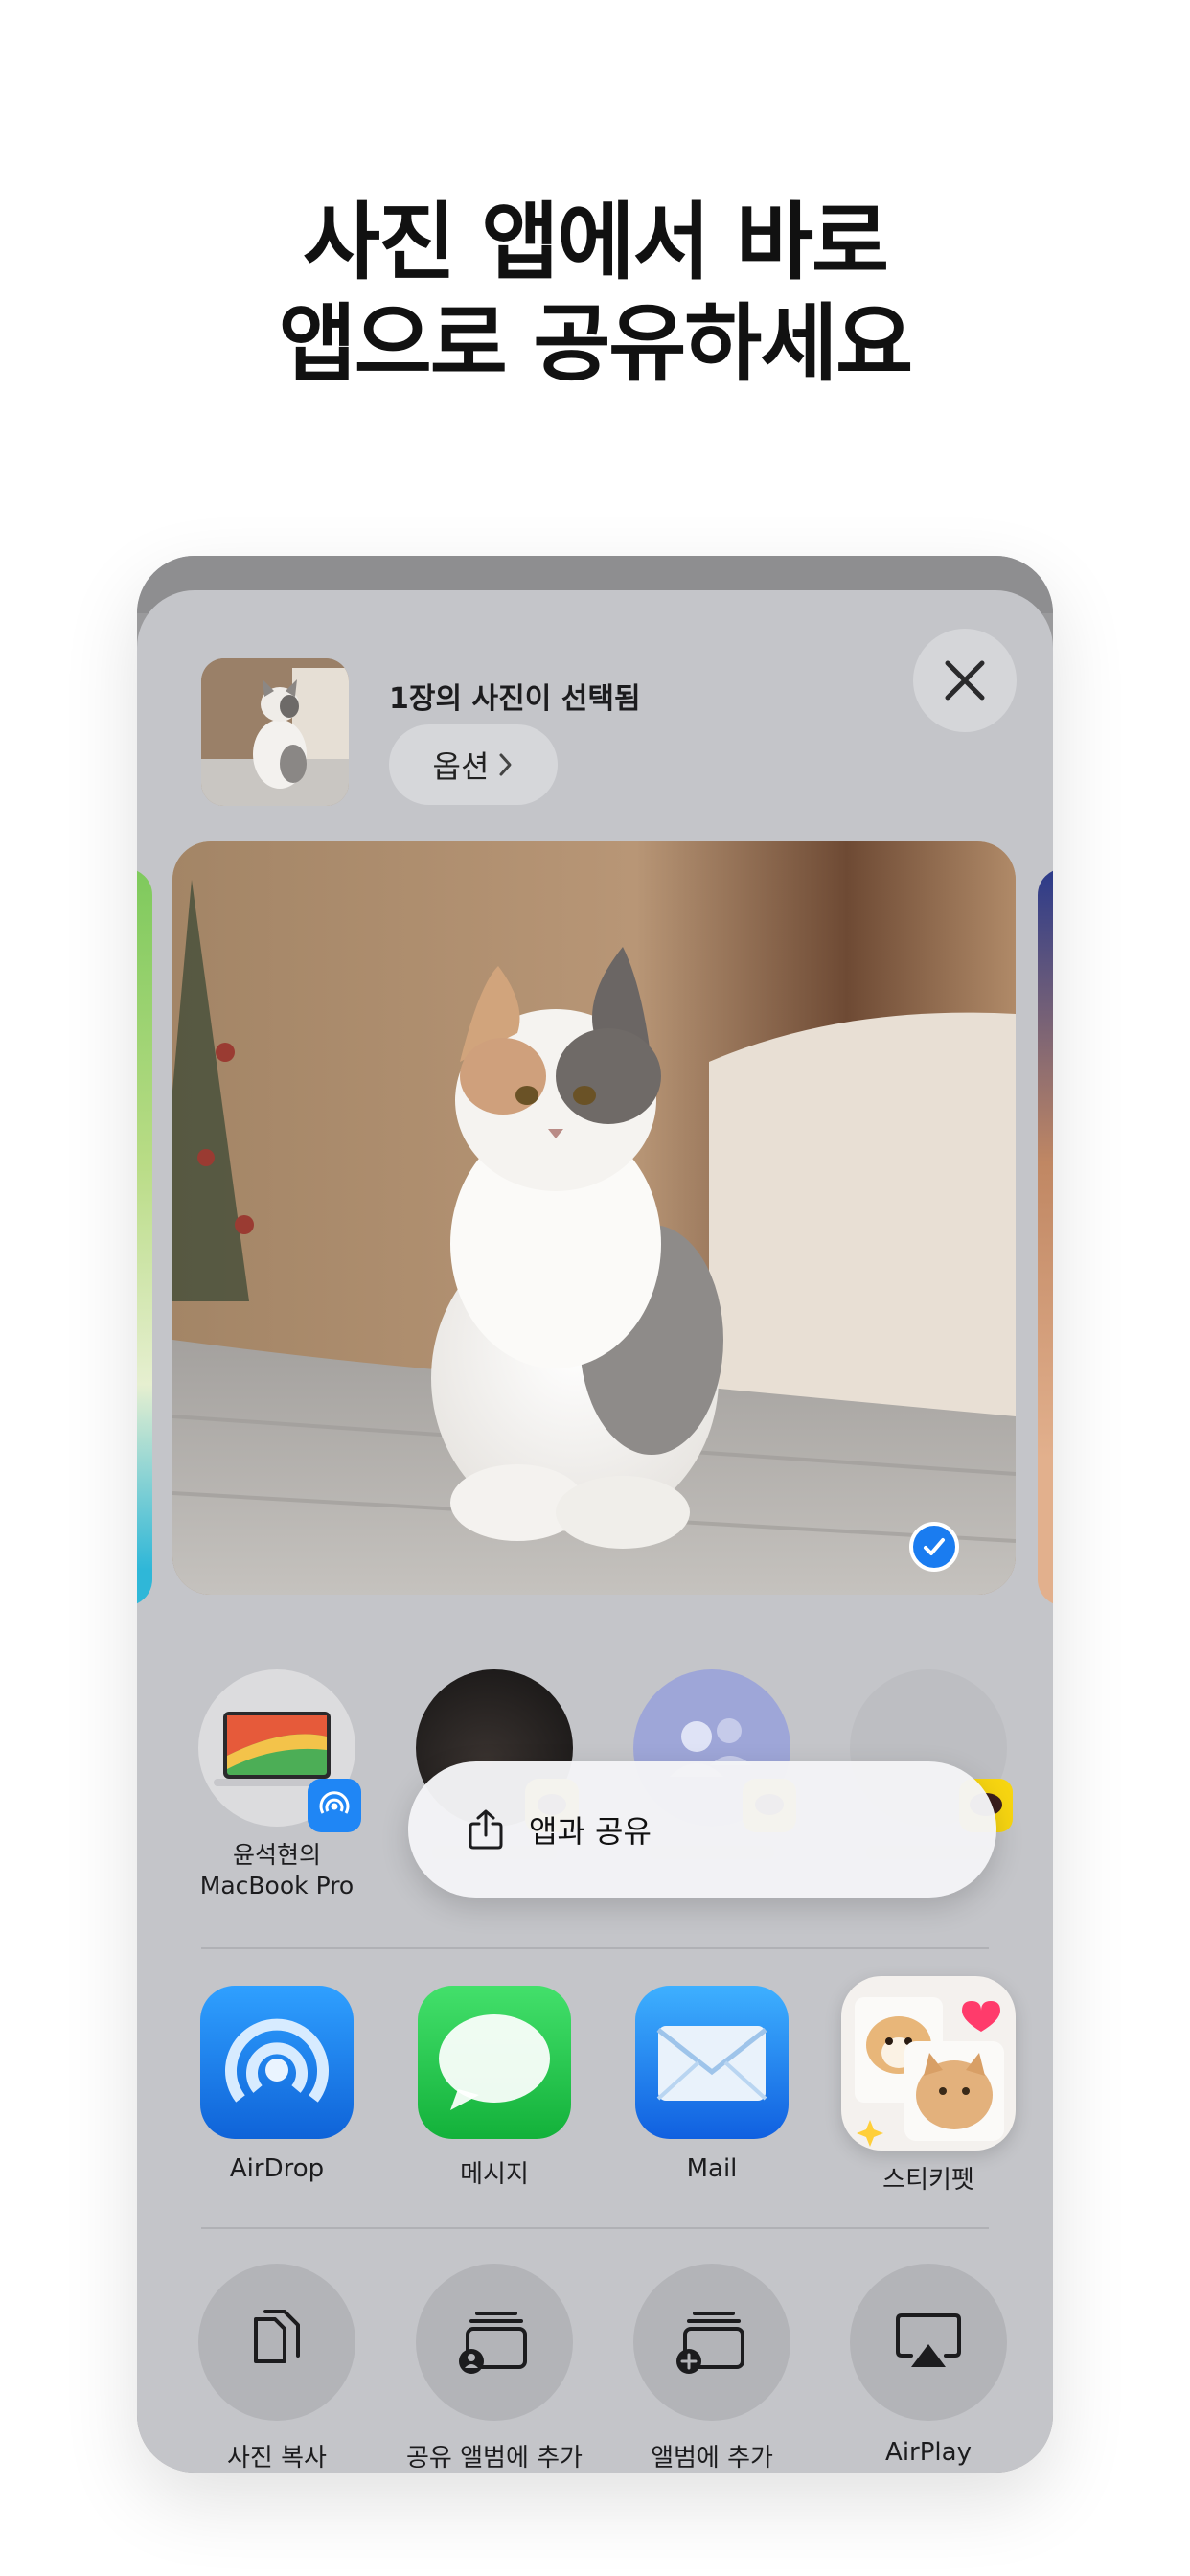 This screenshot has height=2576, width=1190. I want to click on next-photo-preview, so click(1045, 1237).